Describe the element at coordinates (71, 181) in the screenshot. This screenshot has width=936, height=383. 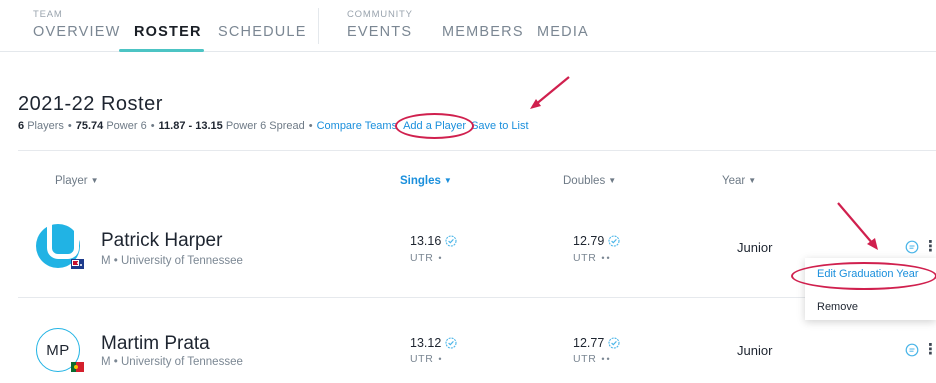
I see `column-header-label: Player` at that location.